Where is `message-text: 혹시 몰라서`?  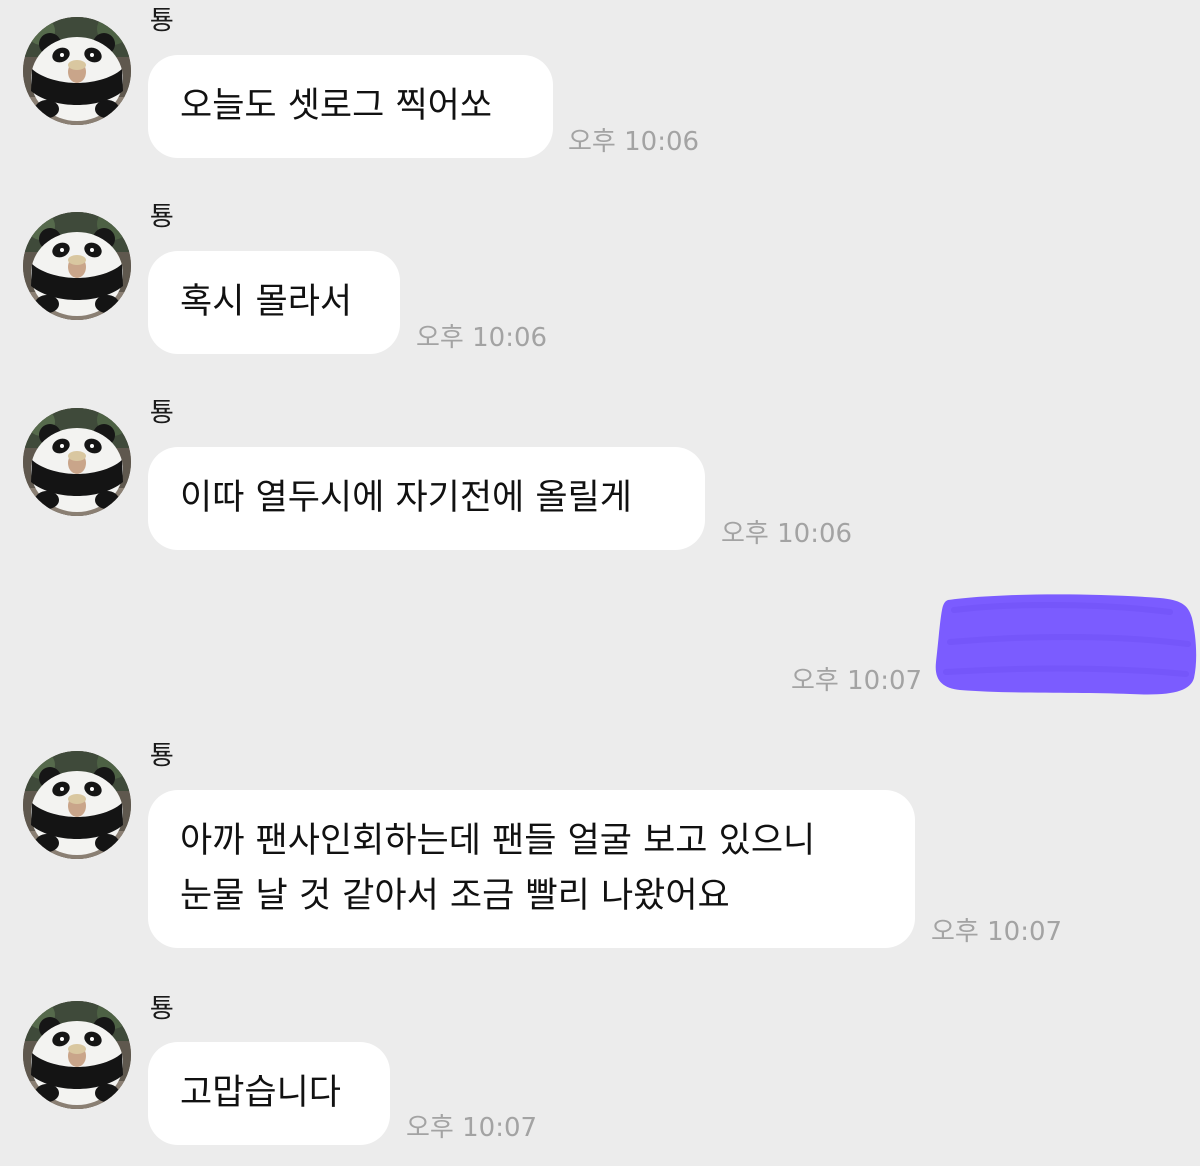 message-text: 혹시 몰라서 is located at coordinates (266, 302).